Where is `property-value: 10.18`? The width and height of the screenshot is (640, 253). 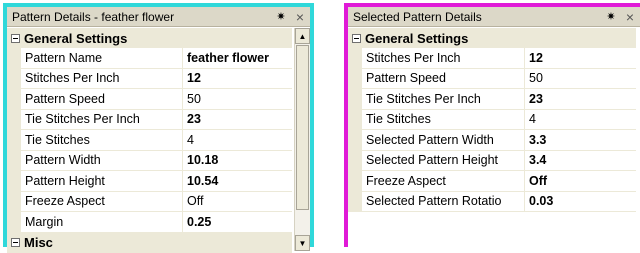
property-value: 10.18 is located at coordinates (237, 161).